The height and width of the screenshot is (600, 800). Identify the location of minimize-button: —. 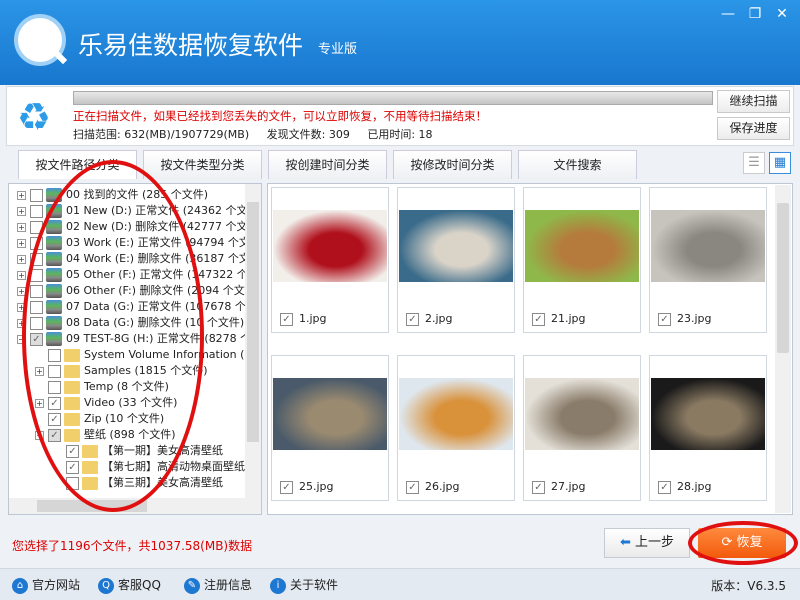
(728, 14).